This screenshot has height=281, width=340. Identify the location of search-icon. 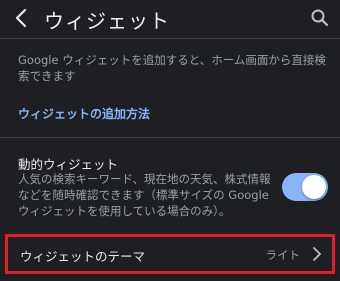
(320, 18).